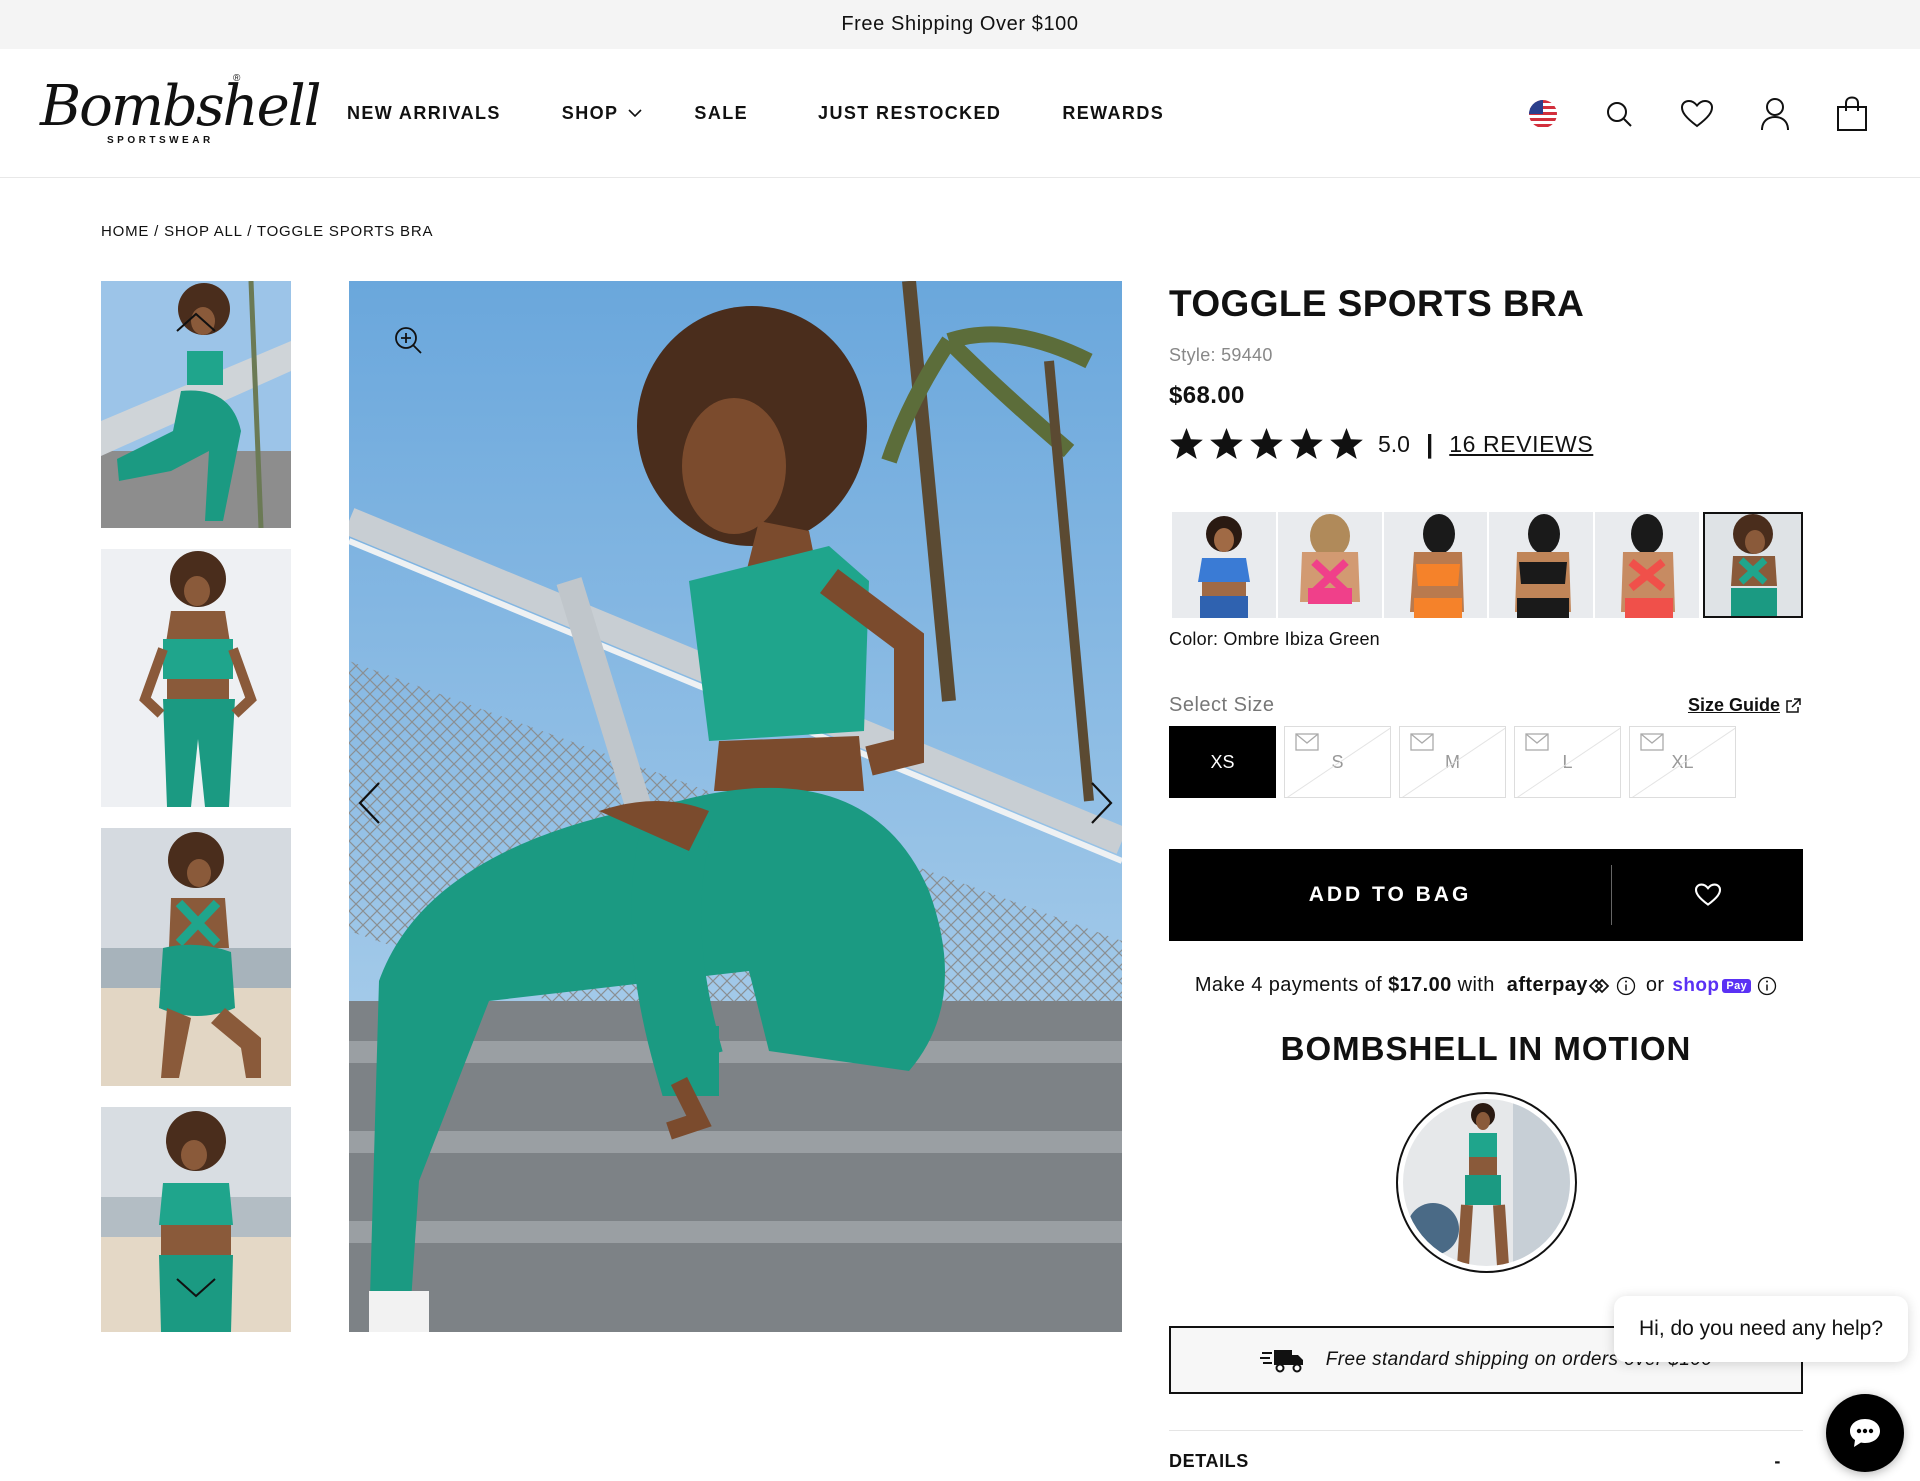 Image resolution: width=1920 pixels, height=1481 pixels. Describe the element at coordinates (125, 231) in the screenshot. I see `breadcrumb-home: HOME` at that location.